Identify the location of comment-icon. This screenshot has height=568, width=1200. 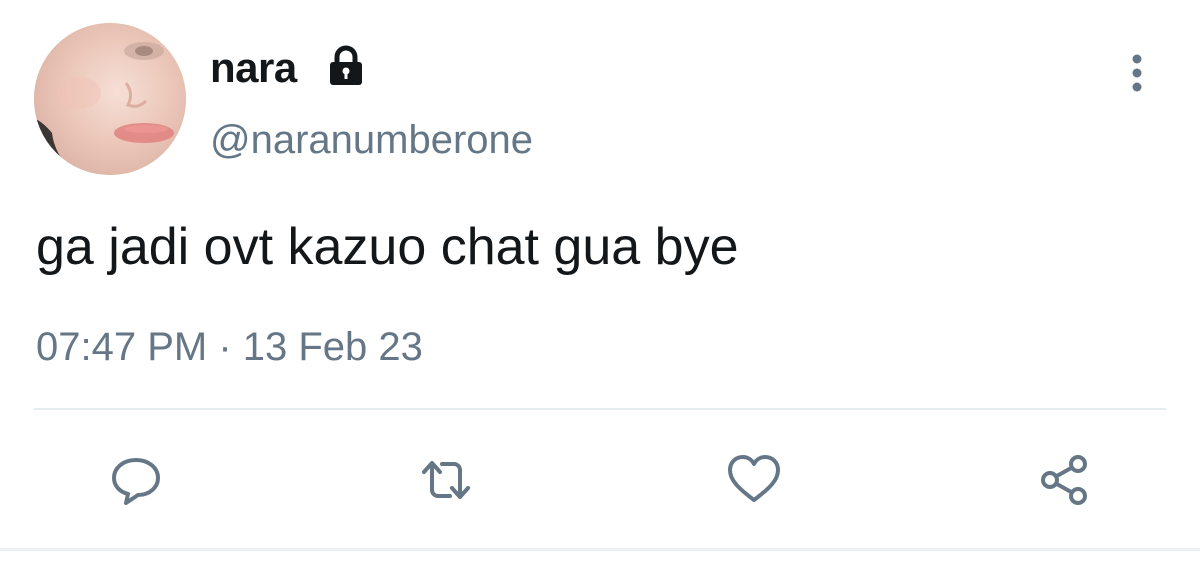
(136, 481).